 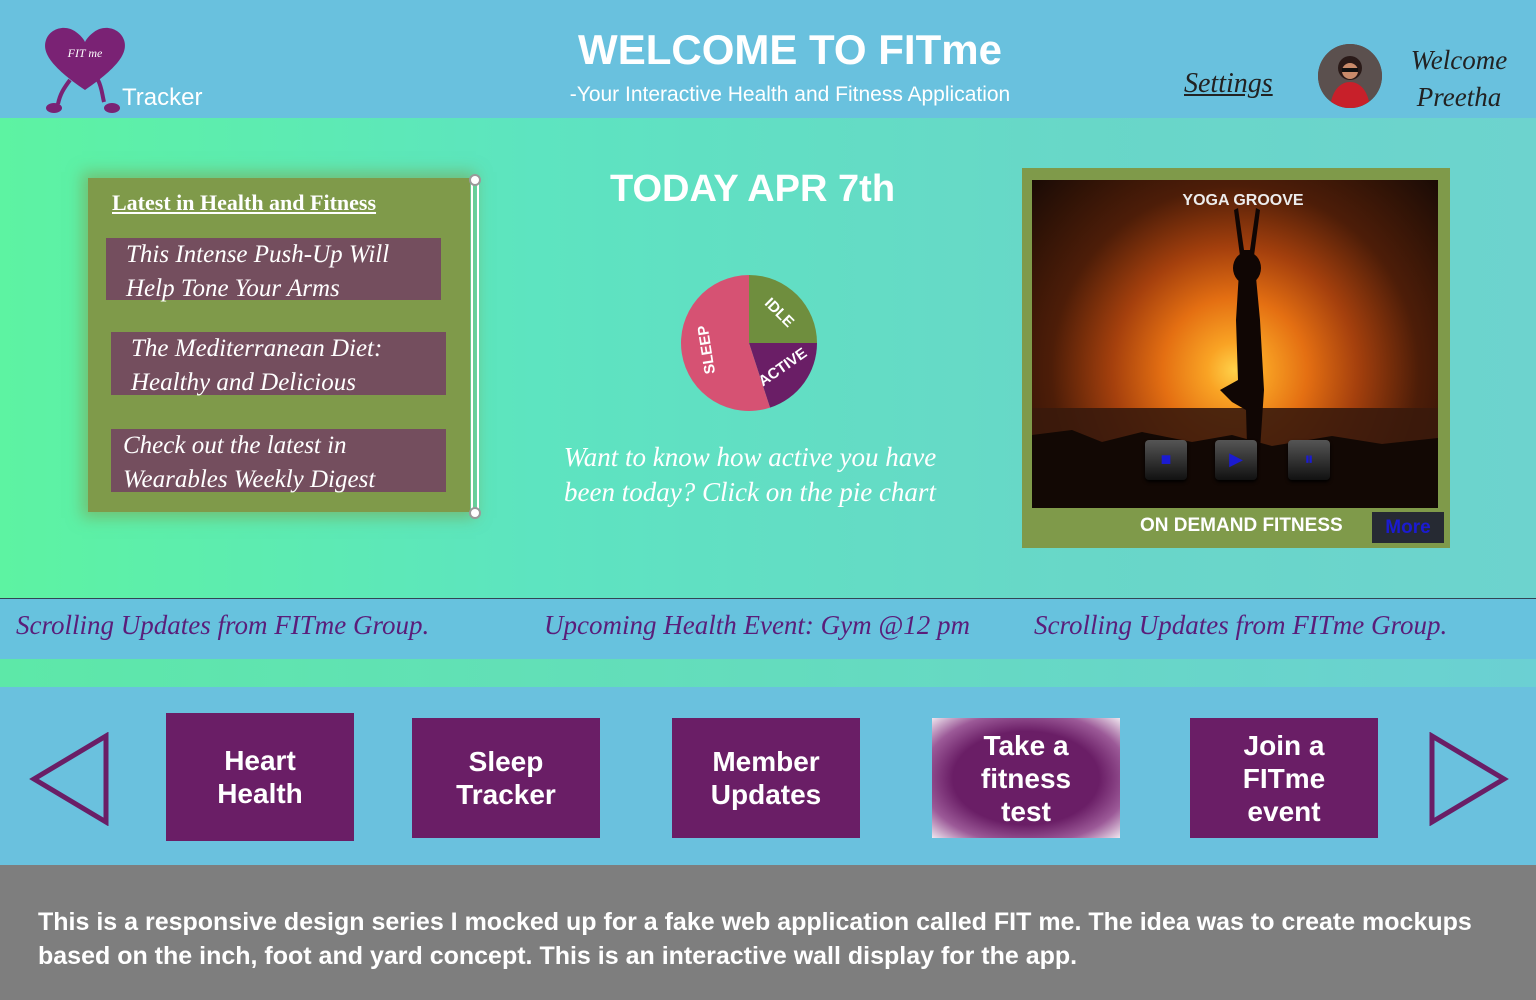 What do you see at coordinates (1459, 97) in the screenshot?
I see `username: Preetha` at bounding box center [1459, 97].